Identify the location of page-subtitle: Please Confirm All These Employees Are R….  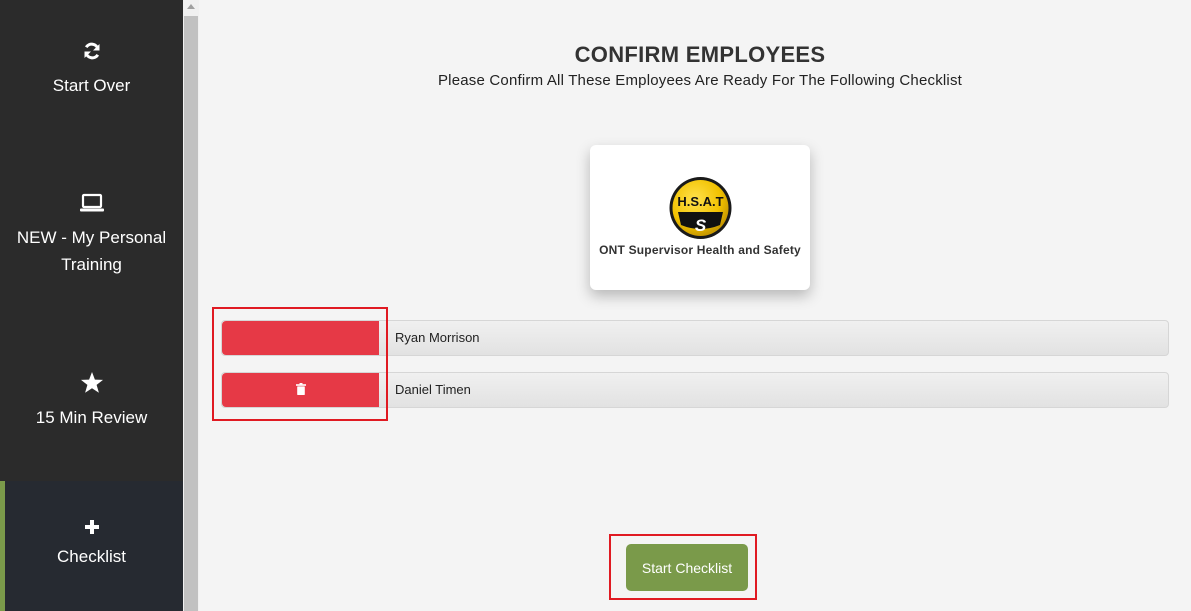
(700, 80).